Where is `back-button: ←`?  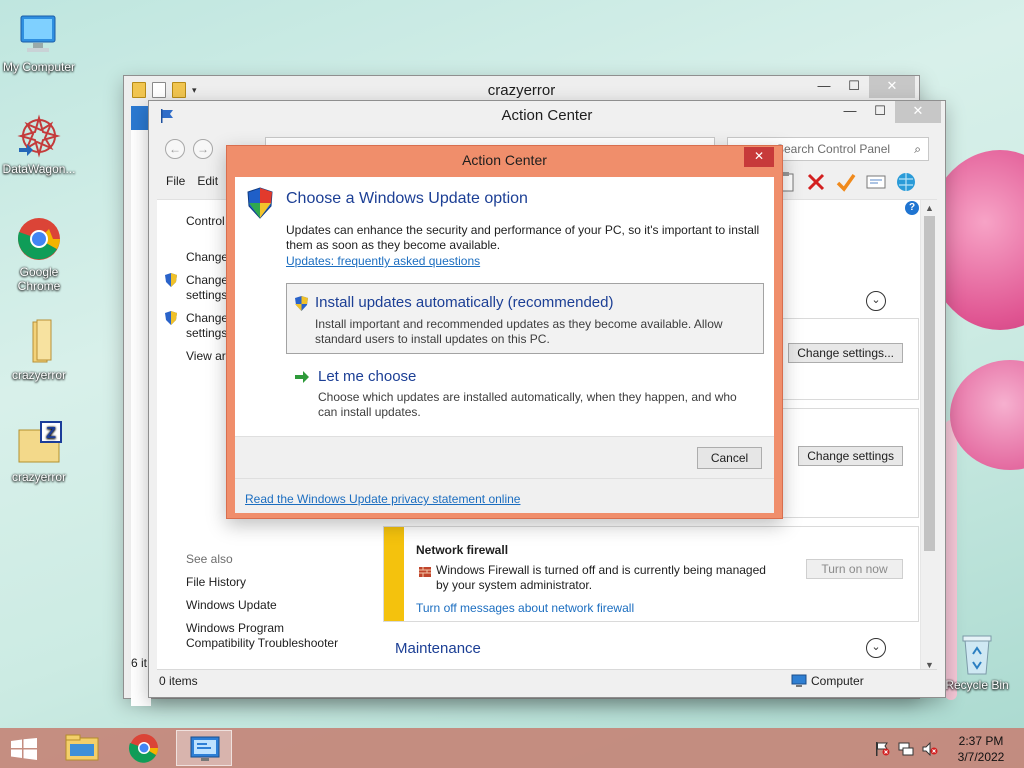 back-button: ← is located at coordinates (175, 149).